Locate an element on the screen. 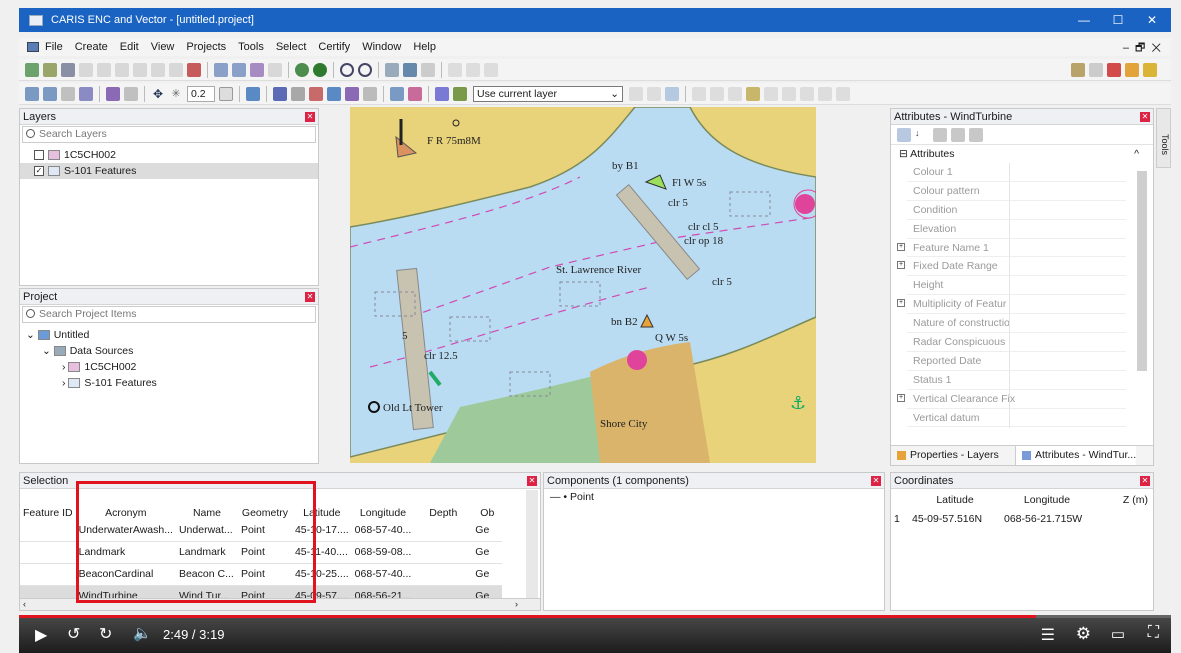  menu-tools: Tools is located at coordinates (251, 47).